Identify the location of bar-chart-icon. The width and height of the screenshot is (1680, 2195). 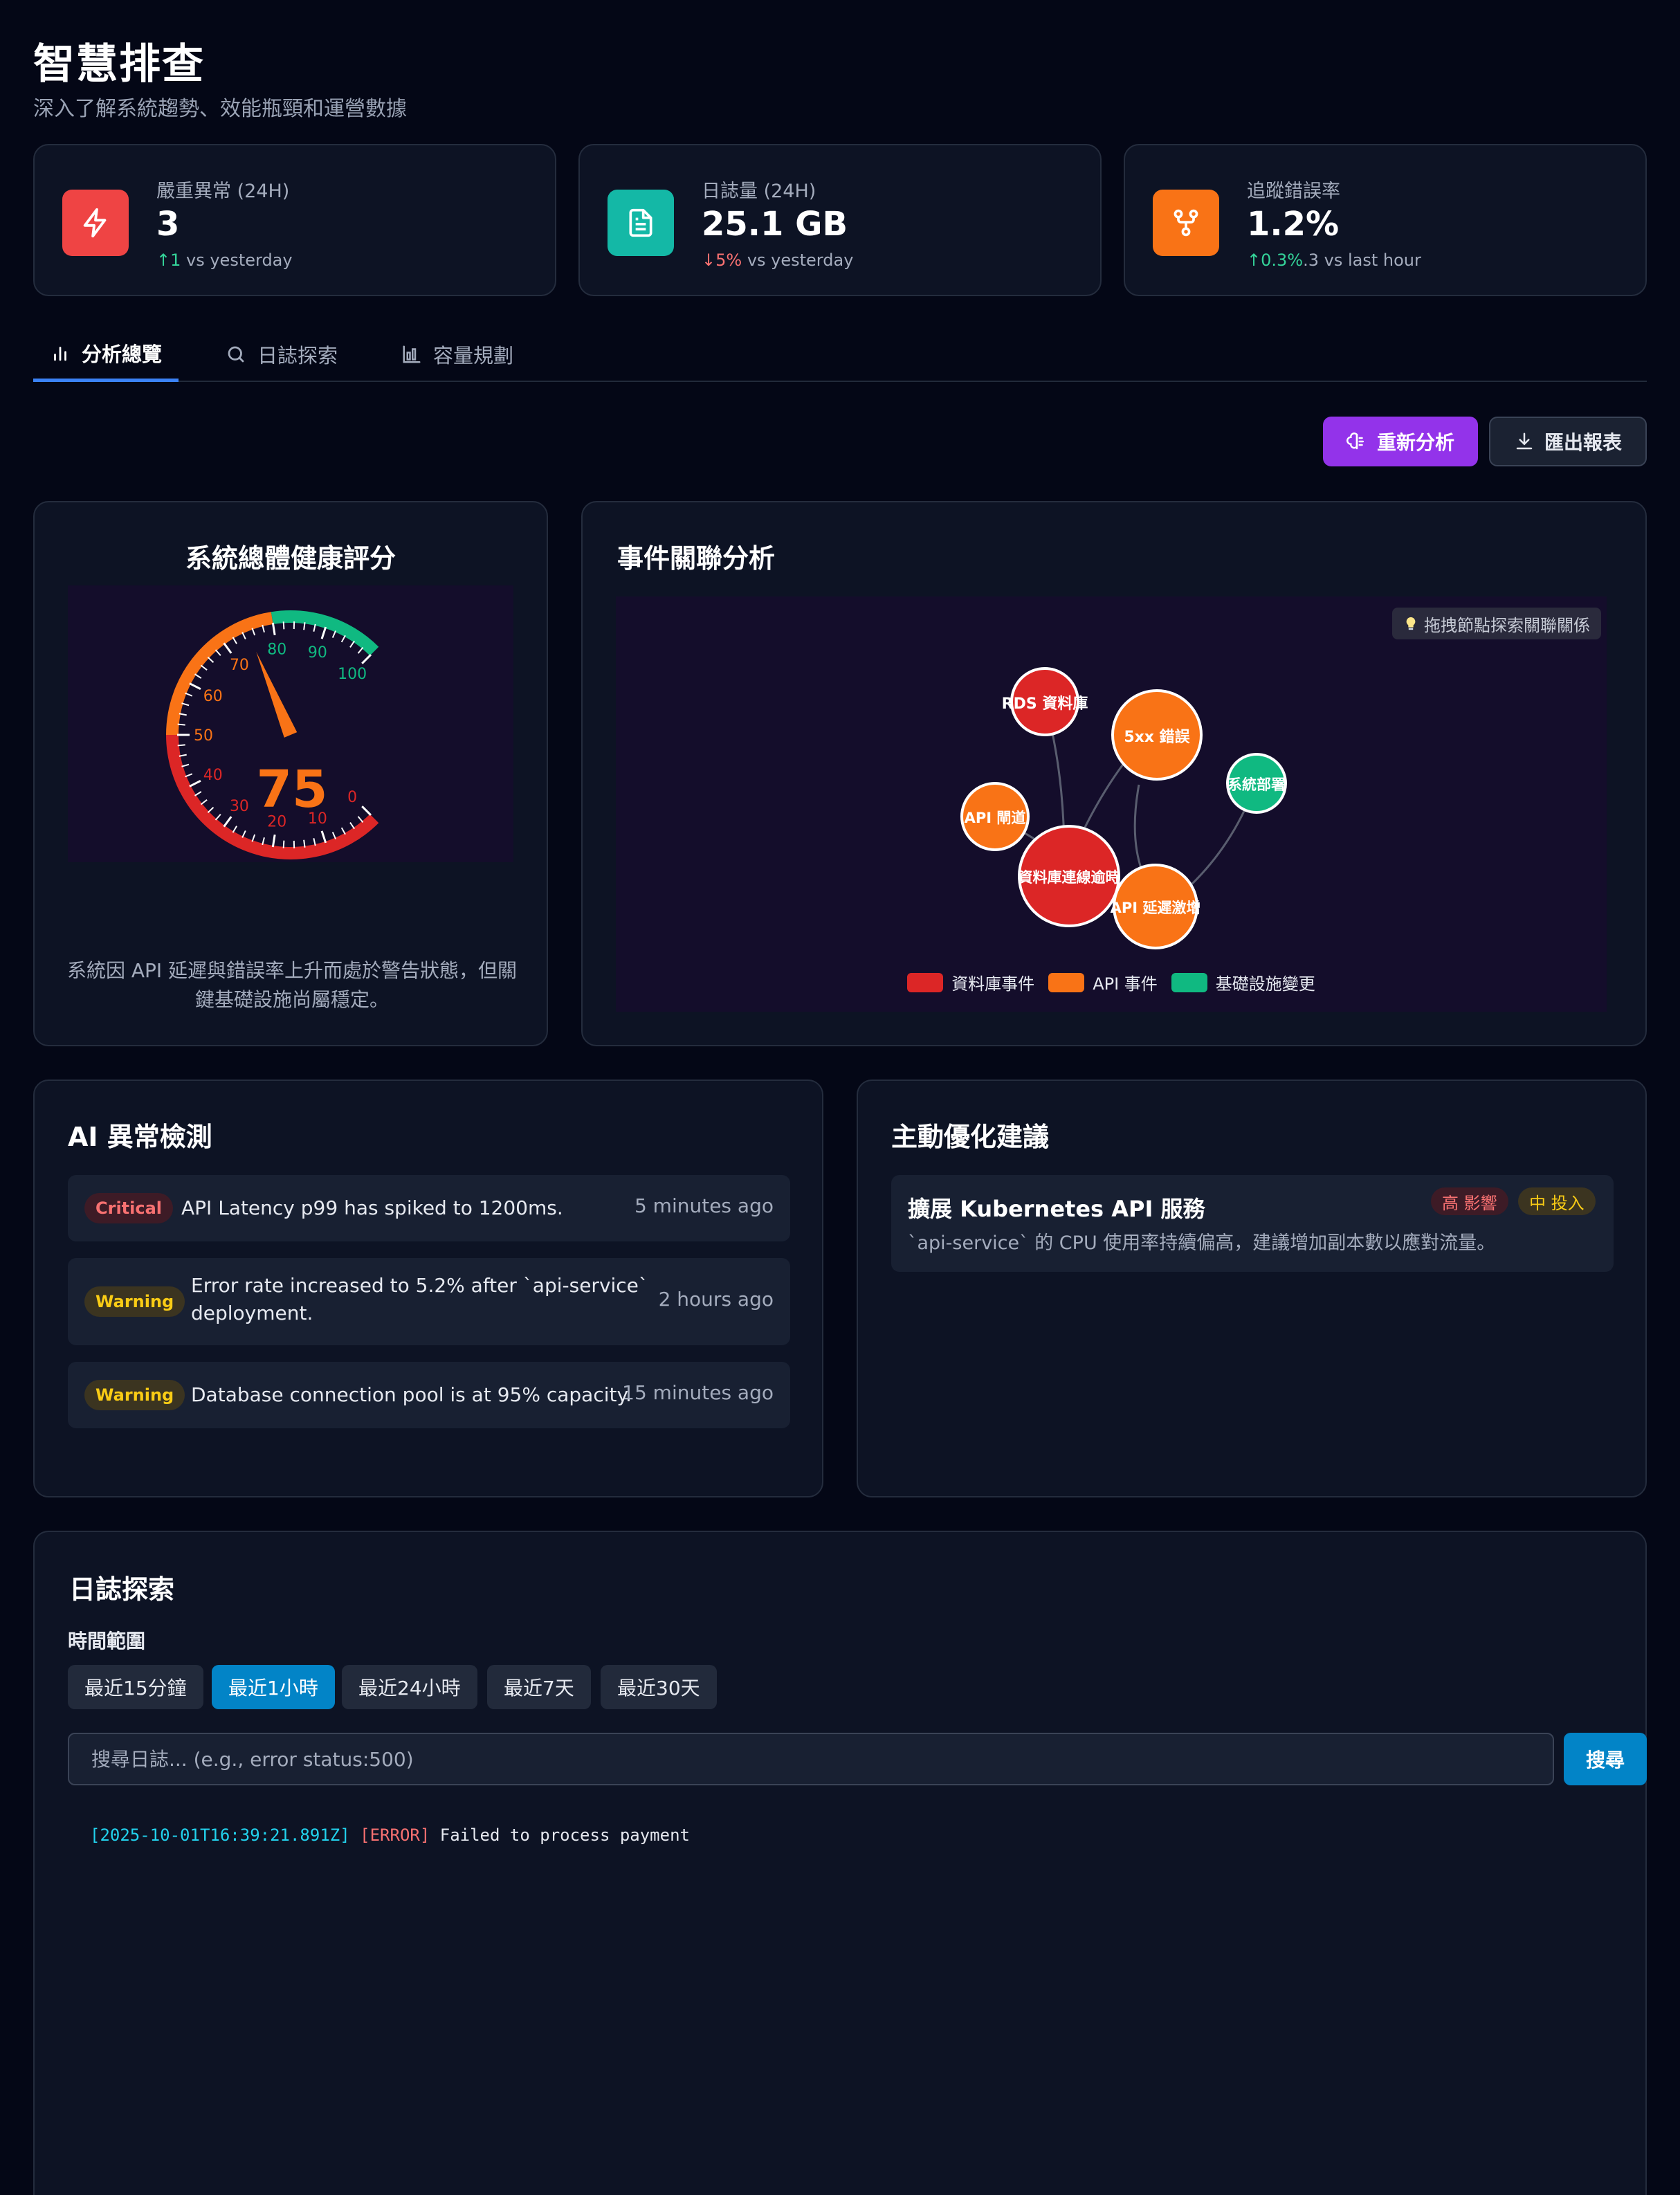
(60, 354).